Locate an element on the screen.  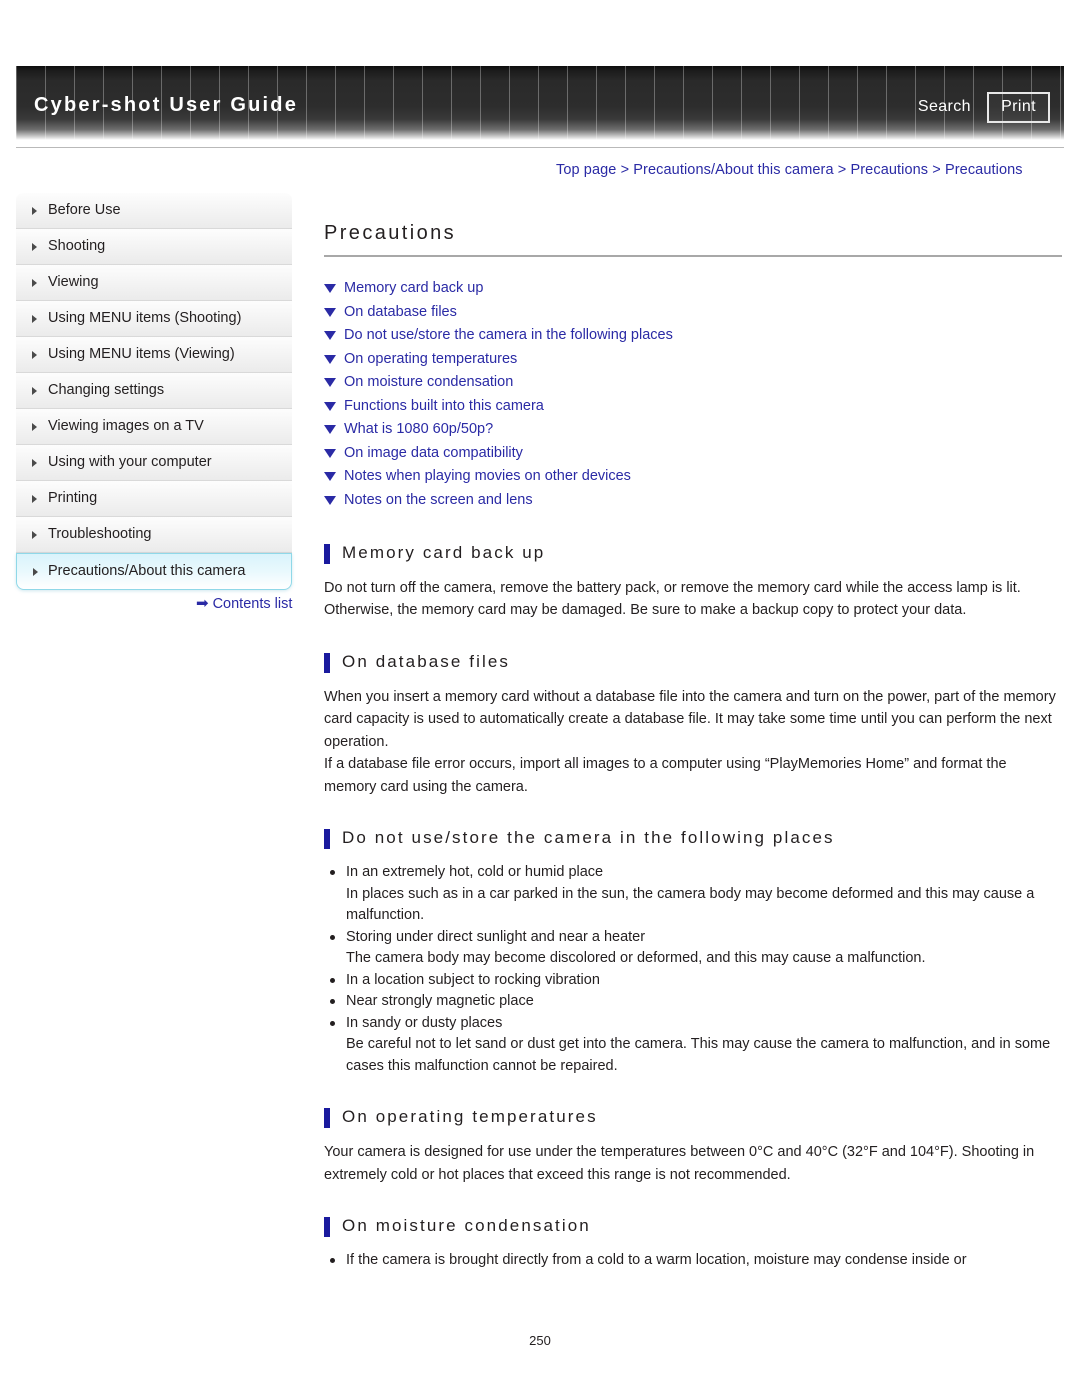
section-heading-on-database-files: On database files is located at coordinates (693, 662).